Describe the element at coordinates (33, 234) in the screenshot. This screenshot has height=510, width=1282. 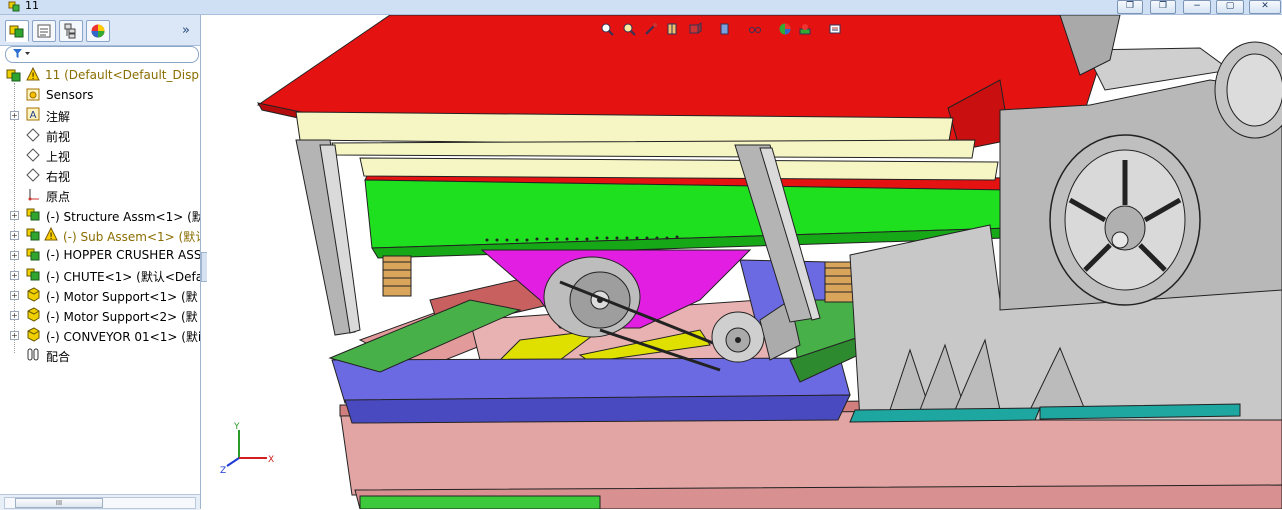
I see `assembly-warning-icon` at that location.